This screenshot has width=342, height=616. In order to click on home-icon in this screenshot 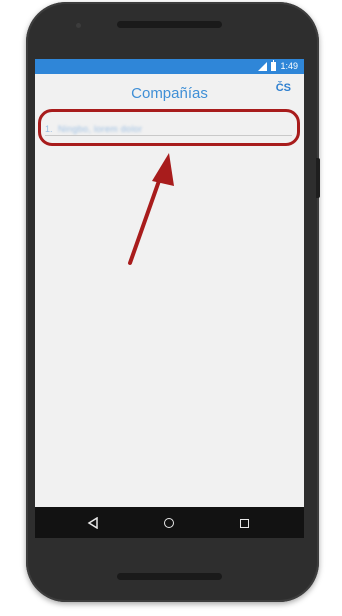, I will do `click(169, 523)`.